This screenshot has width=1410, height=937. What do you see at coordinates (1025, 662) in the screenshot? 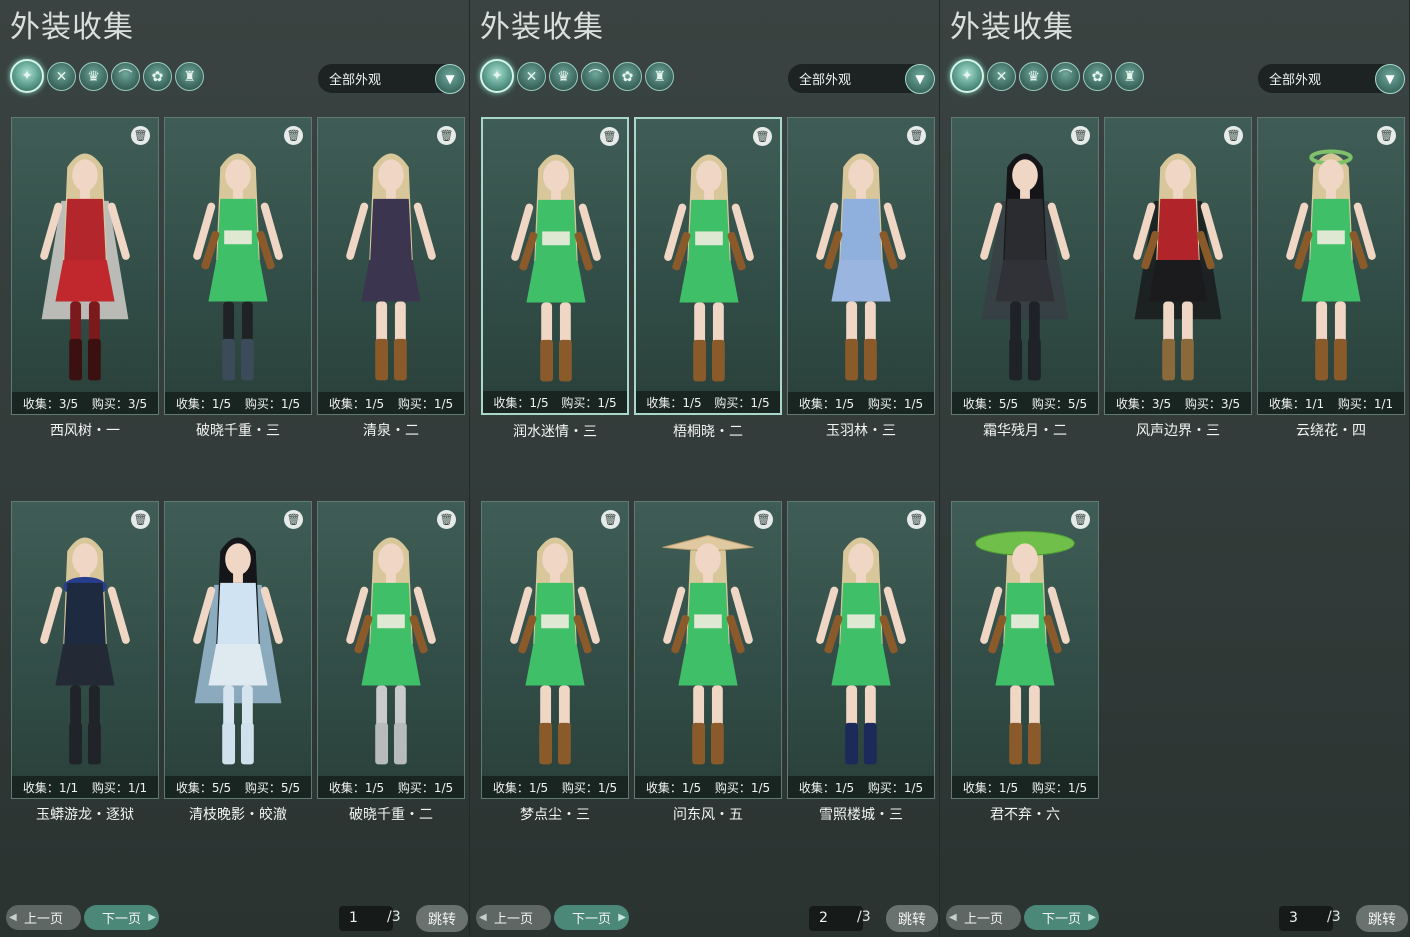
I see `outfit-card: 🗑 收集：1/5 购买：1/5 君不弃・六` at bounding box center [1025, 662].